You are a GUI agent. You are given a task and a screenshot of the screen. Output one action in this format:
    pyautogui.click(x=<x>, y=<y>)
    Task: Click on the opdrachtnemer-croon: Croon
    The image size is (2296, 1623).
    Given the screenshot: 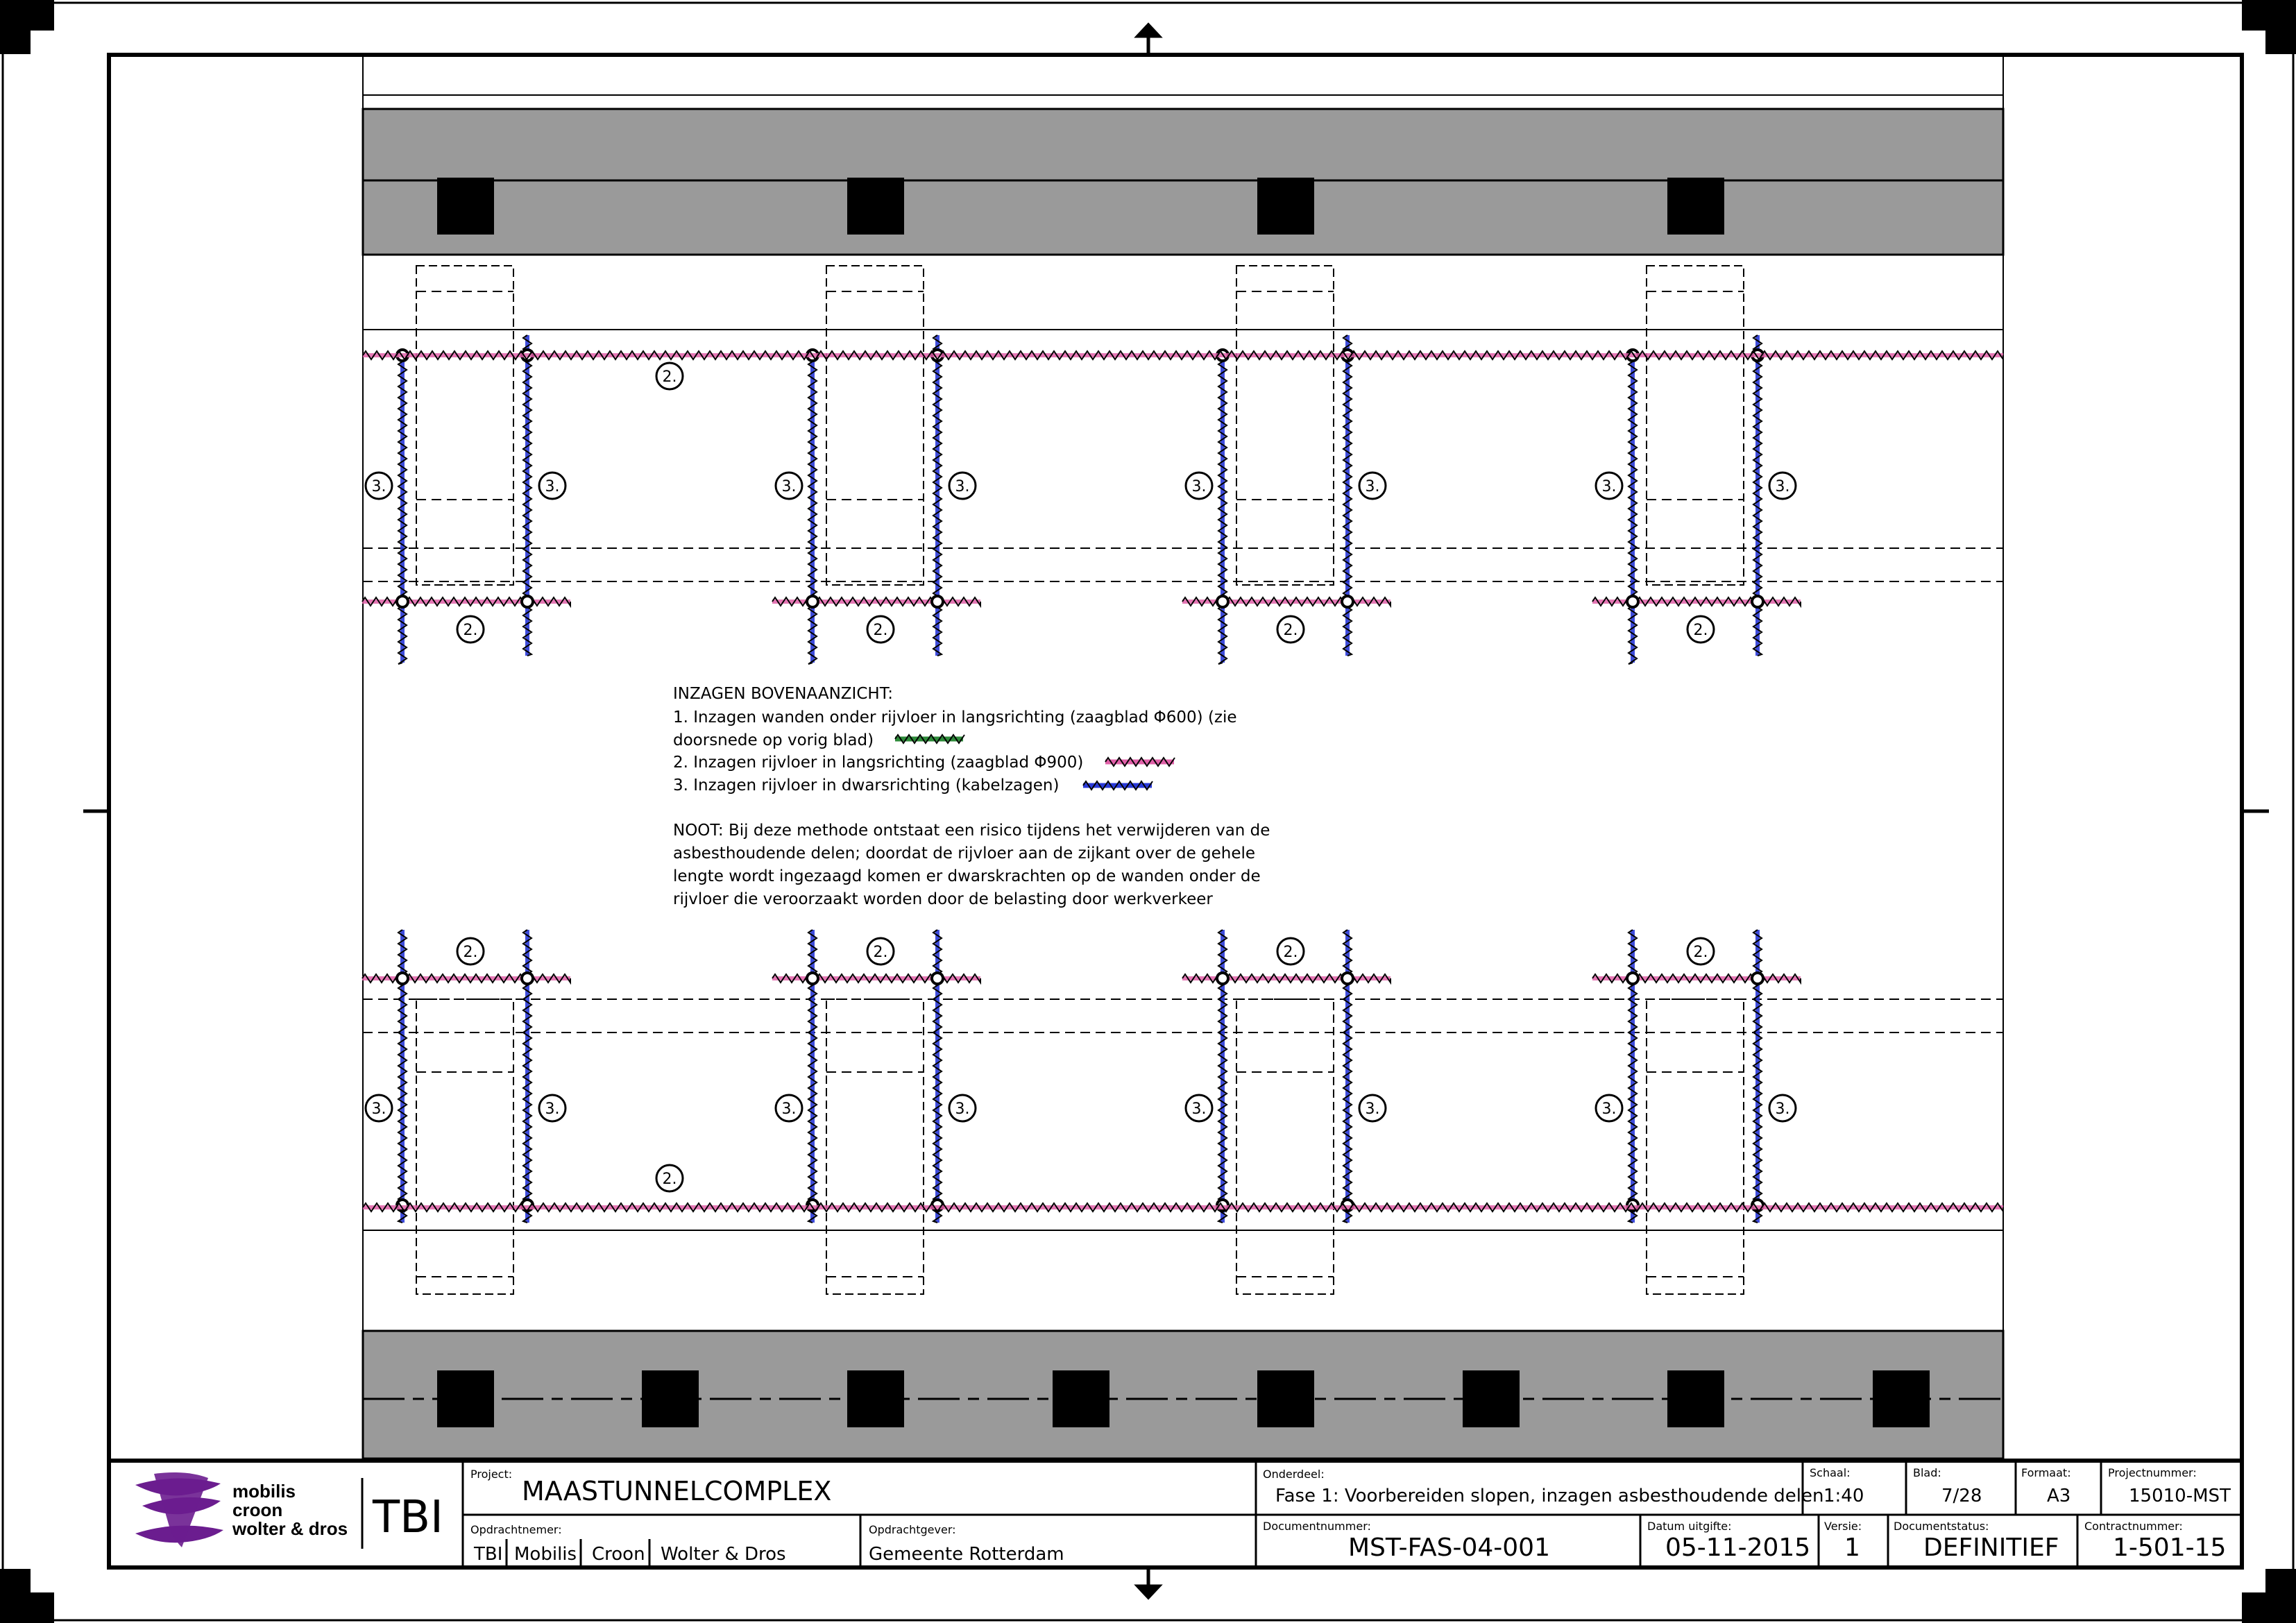 What is the action you would take?
    pyautogui.click(x=618, y=1554)
    